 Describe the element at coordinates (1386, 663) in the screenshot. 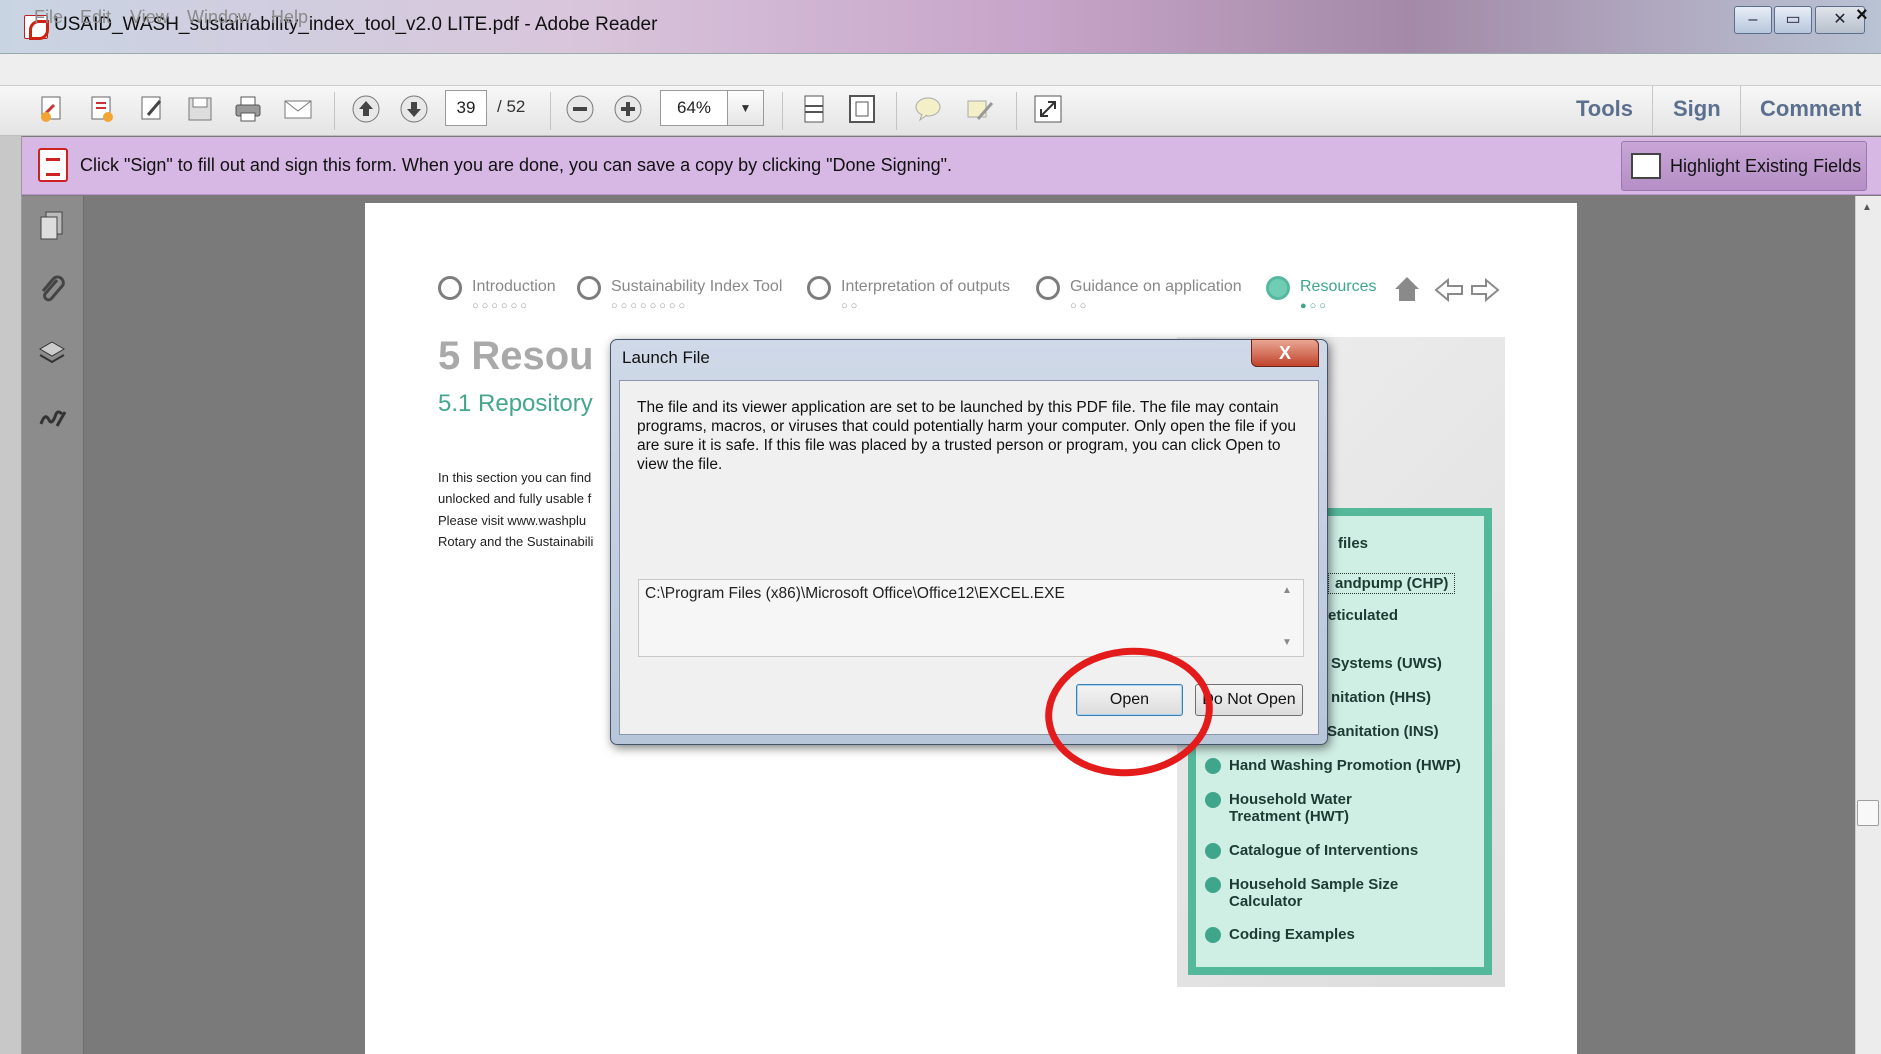

I see `resource-link-uws: Systems (UWS)` at that location.